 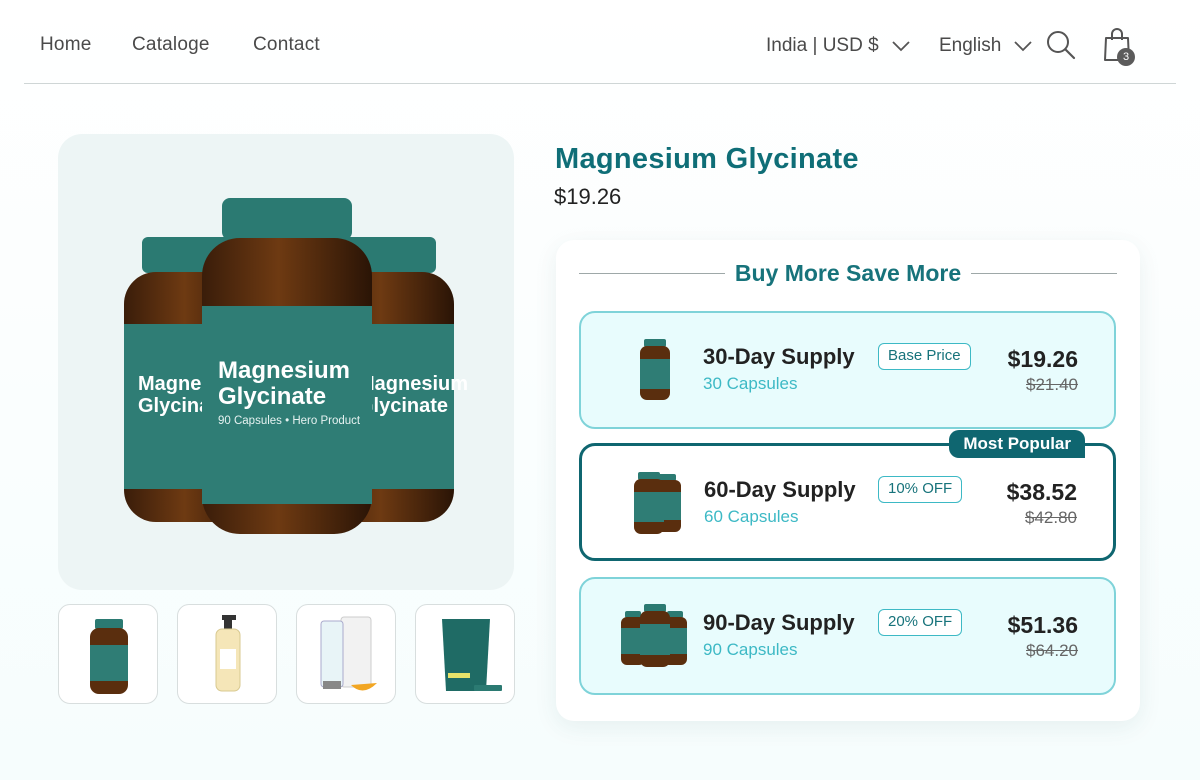 I want to click on front-label-sub: 90 Capsules • Hero Product, so click(x=289, y=421).